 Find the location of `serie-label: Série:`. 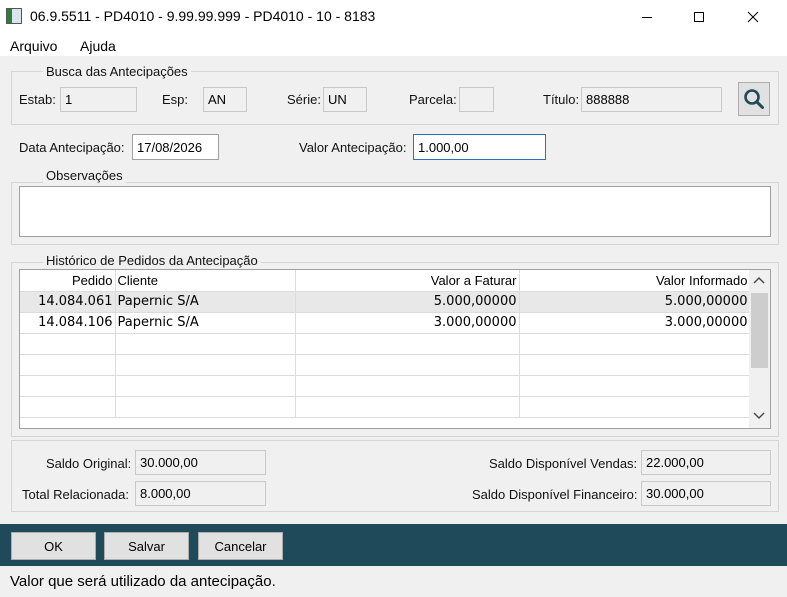

serie-label: Série: is located at coordinates (304, 99).